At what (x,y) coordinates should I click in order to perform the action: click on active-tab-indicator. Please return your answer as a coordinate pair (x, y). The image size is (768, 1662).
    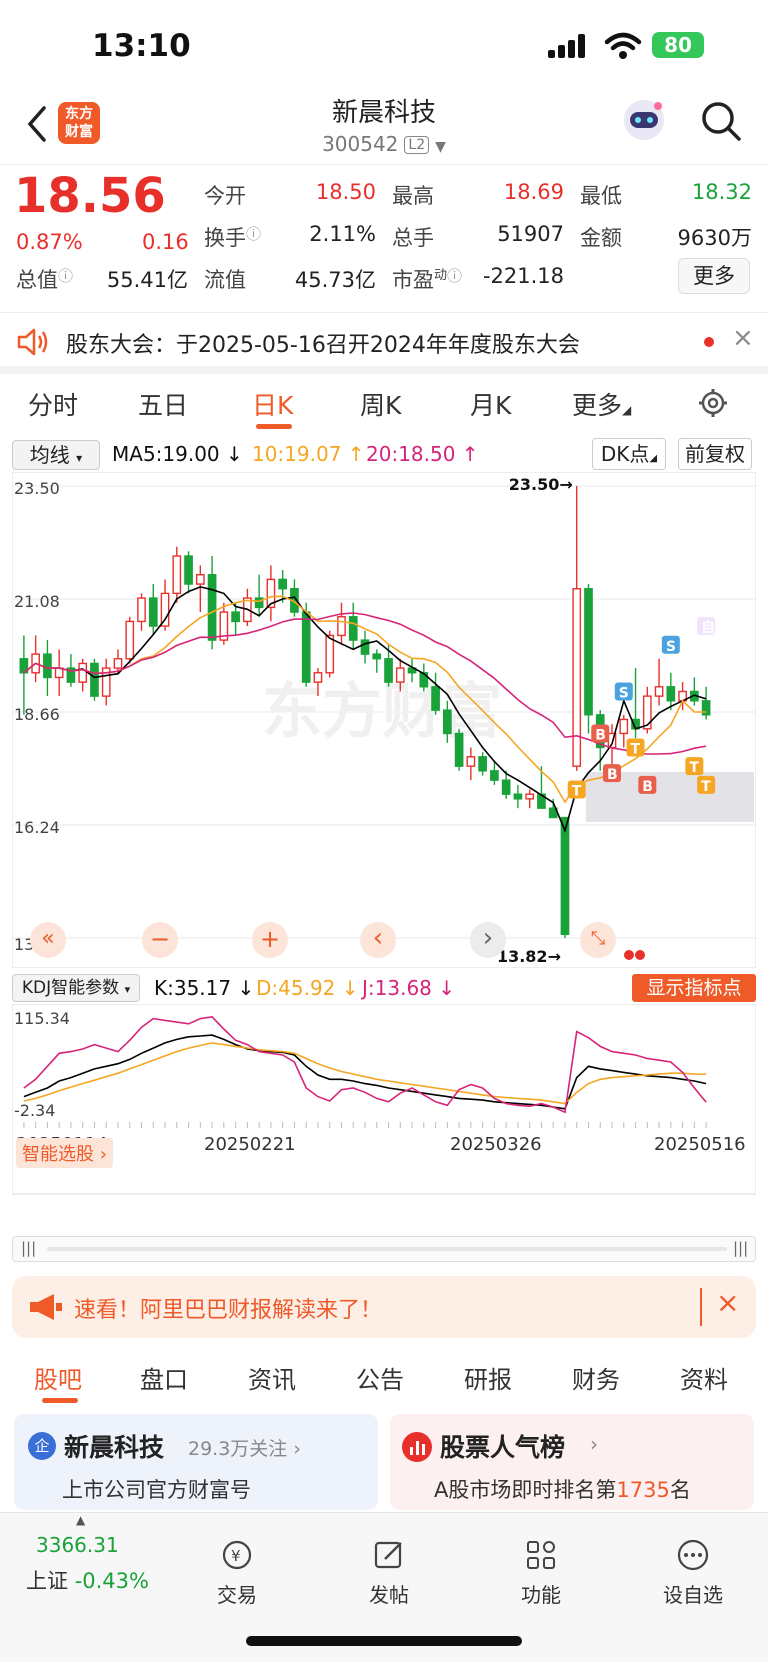
    Looking at the image, I should click on (60, 1400).